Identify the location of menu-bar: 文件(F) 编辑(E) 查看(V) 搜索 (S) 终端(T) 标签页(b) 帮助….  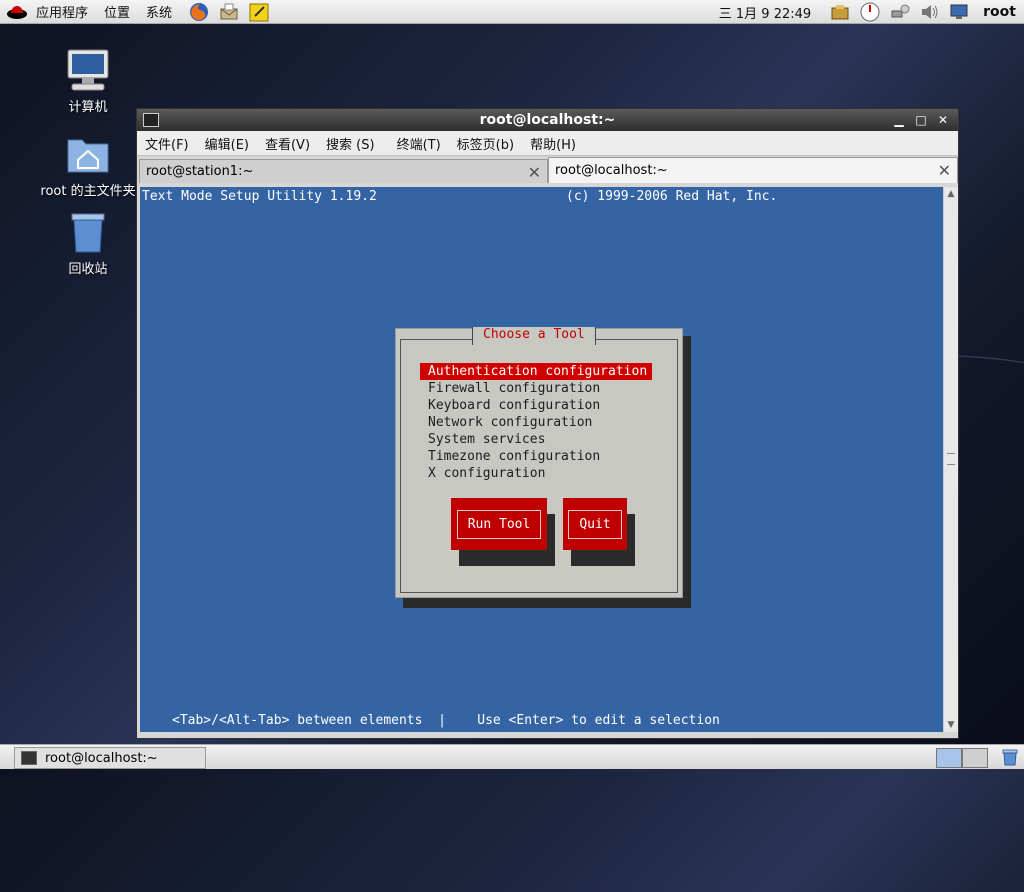
(547, 143).